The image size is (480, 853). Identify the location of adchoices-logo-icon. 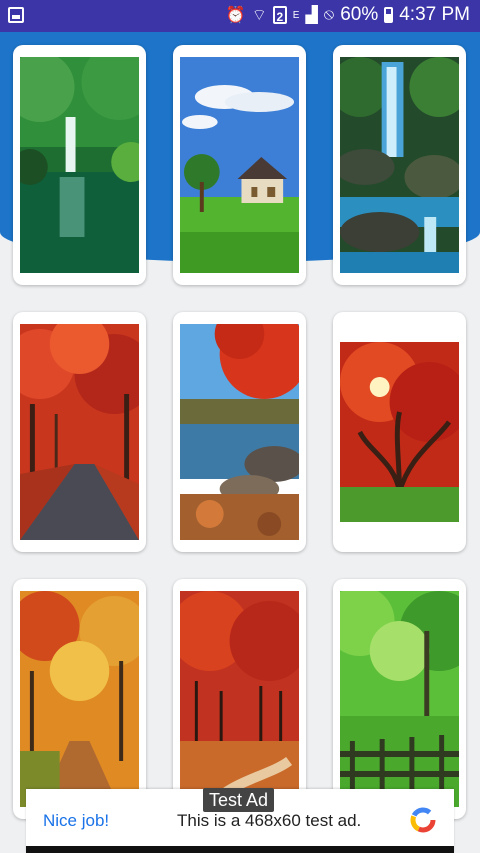
(423, 820).